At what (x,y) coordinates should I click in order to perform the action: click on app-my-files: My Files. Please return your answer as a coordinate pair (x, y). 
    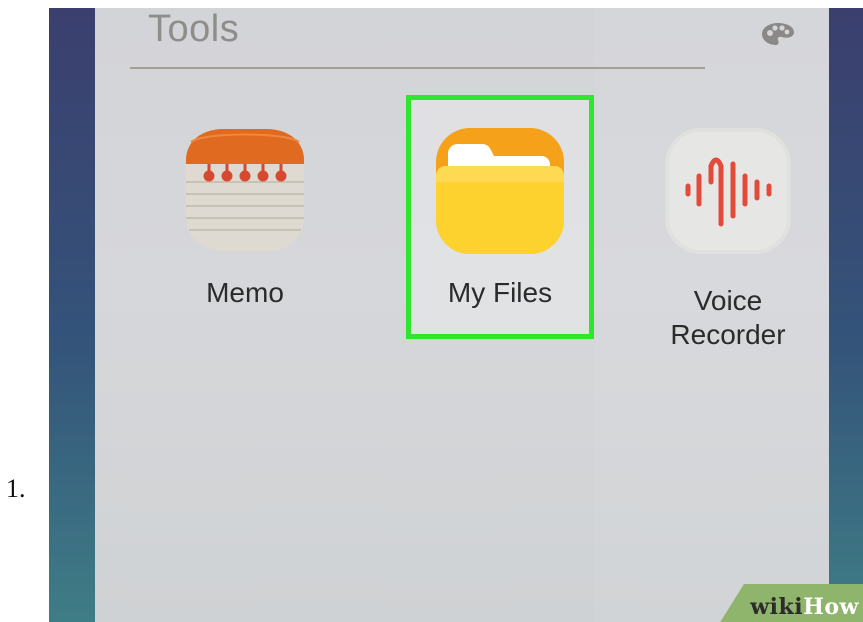
    Looking at the image, I should click on (500, 224).